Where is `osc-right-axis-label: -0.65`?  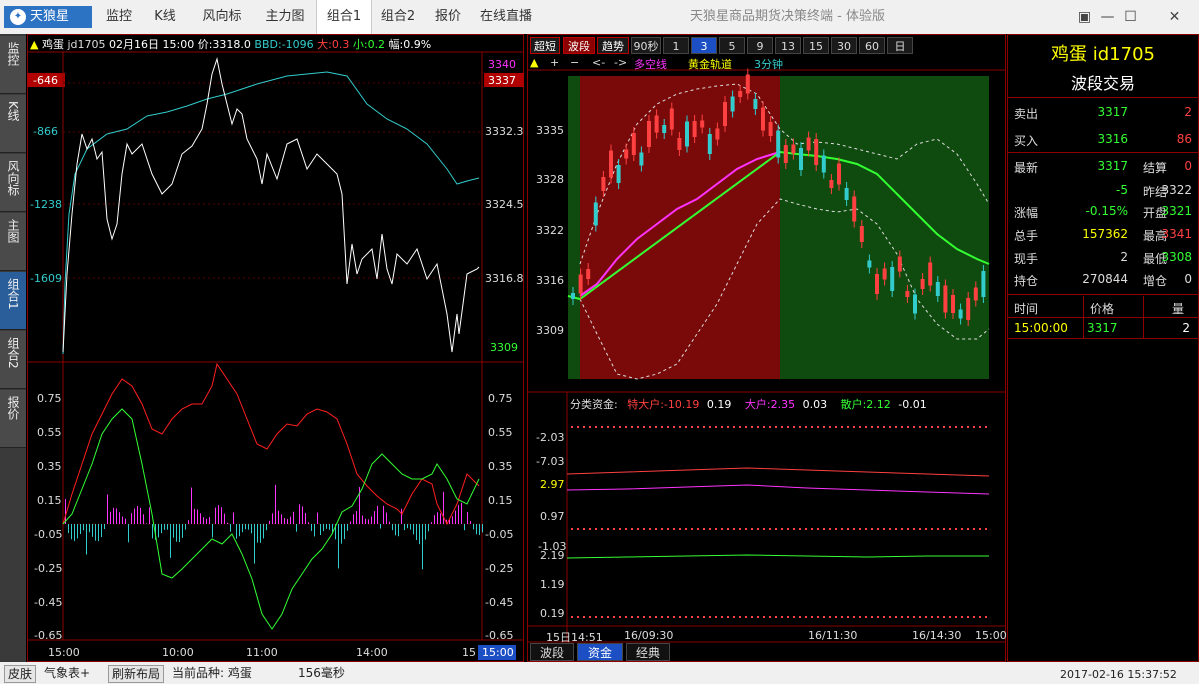 osc-right-axis-label: -0.65 is located at coordinates (499, 635).